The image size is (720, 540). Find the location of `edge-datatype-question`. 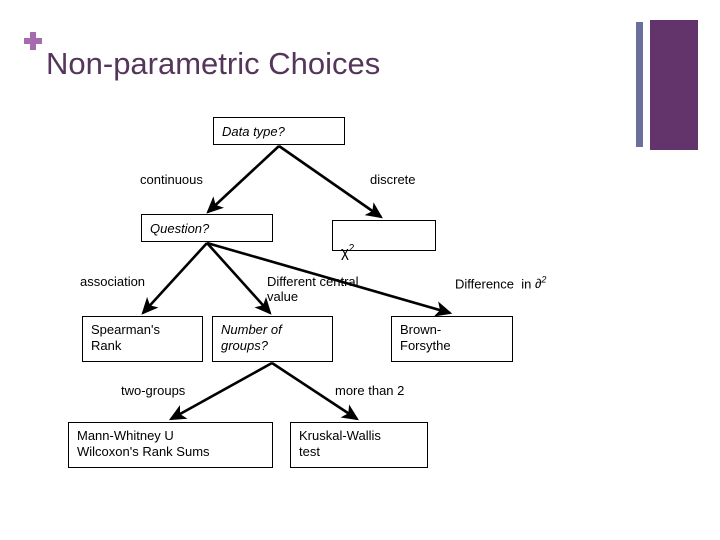

edge-datatype-question is located at coordinates (243, 179).